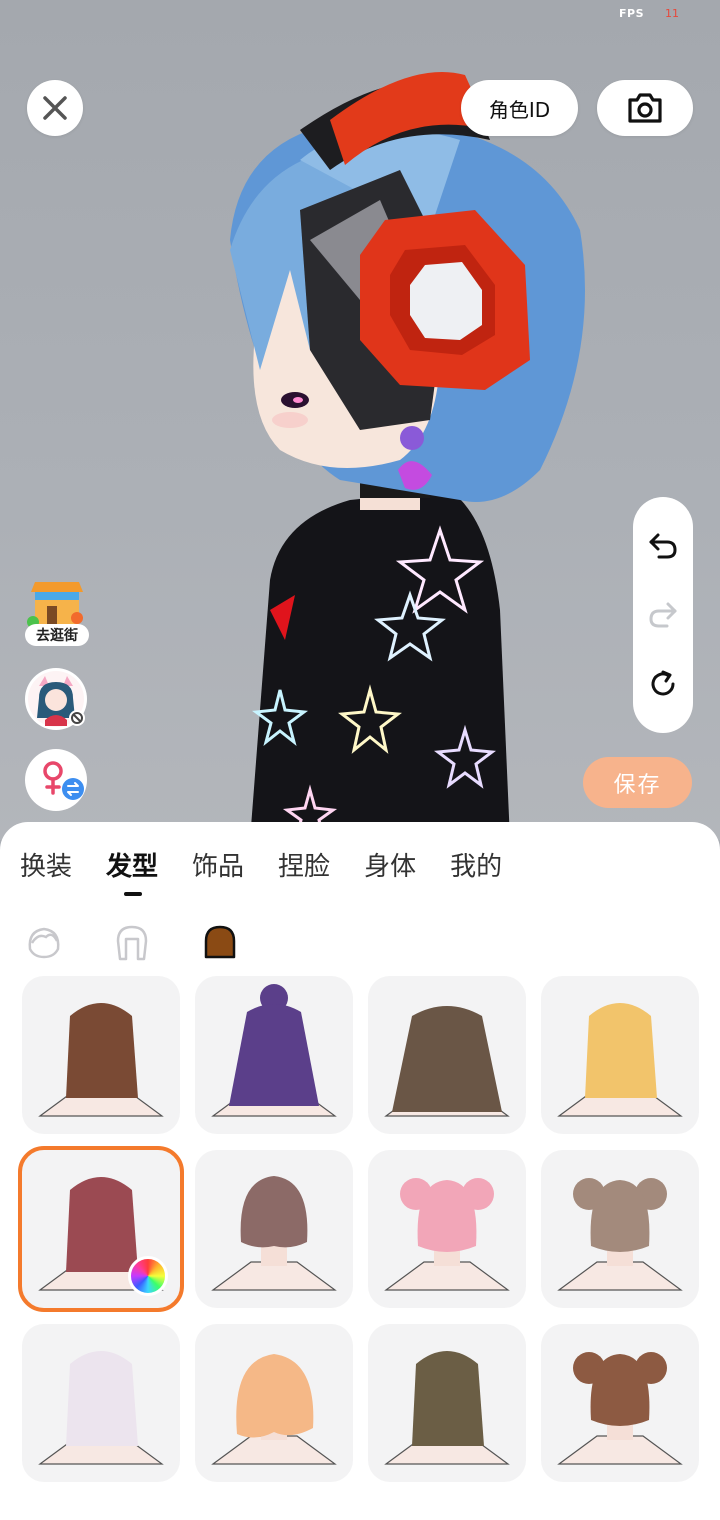  What do you see at coordinates (63, 780) in the screenshot?
I see `female-symbol-icon` at bounding box center [63, 780].